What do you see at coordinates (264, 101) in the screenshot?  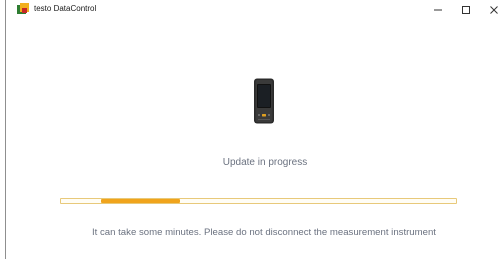 I see `handheld-device-icon` at bounding box center [264, 101].